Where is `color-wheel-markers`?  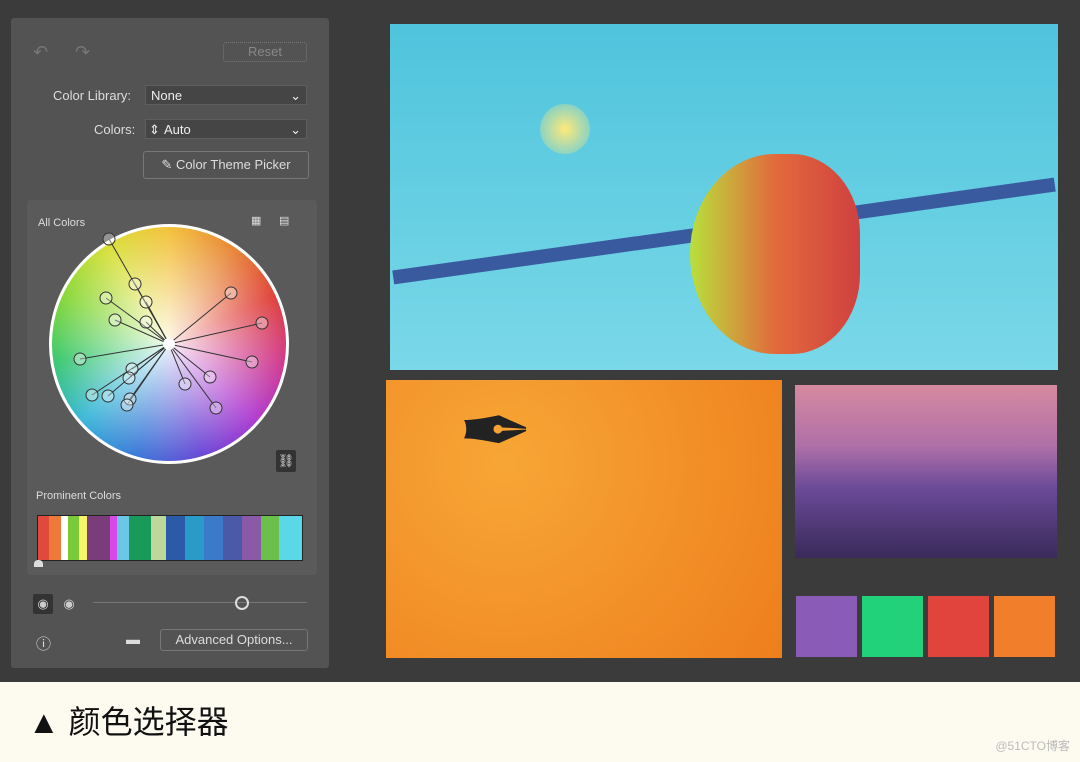
color-wheel-markers is located at coordinates (169, 344).